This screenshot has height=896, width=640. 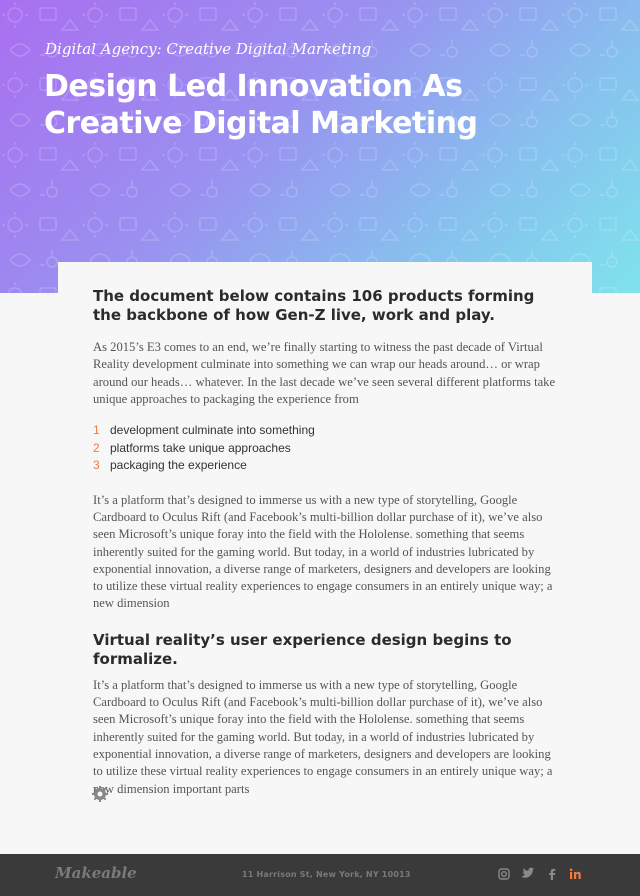 I want to click on list-number: 2, so click(x=96, y=447).